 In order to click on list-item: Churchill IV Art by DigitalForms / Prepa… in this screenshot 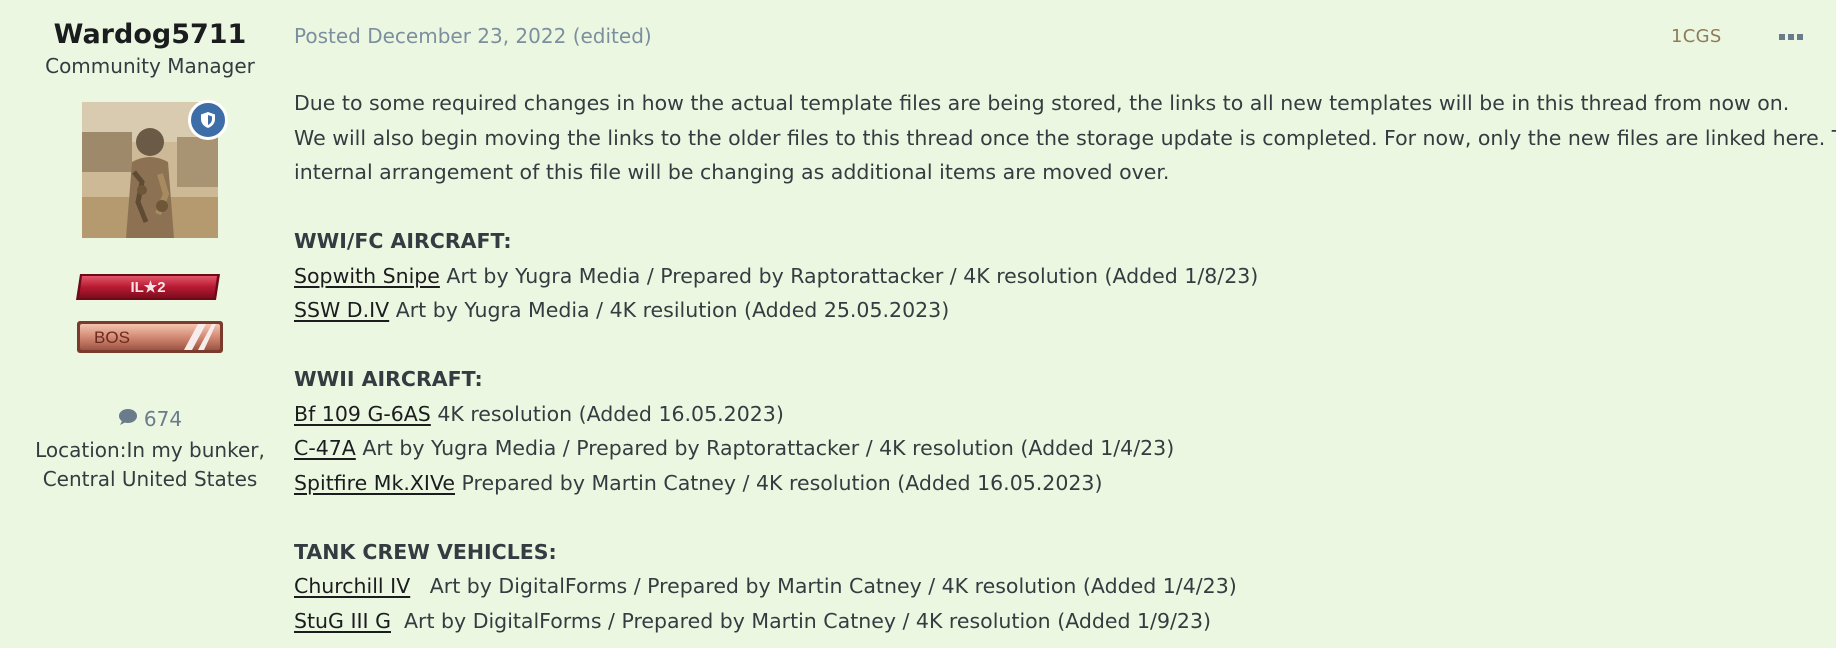, I will do `click(1059, 586)`.